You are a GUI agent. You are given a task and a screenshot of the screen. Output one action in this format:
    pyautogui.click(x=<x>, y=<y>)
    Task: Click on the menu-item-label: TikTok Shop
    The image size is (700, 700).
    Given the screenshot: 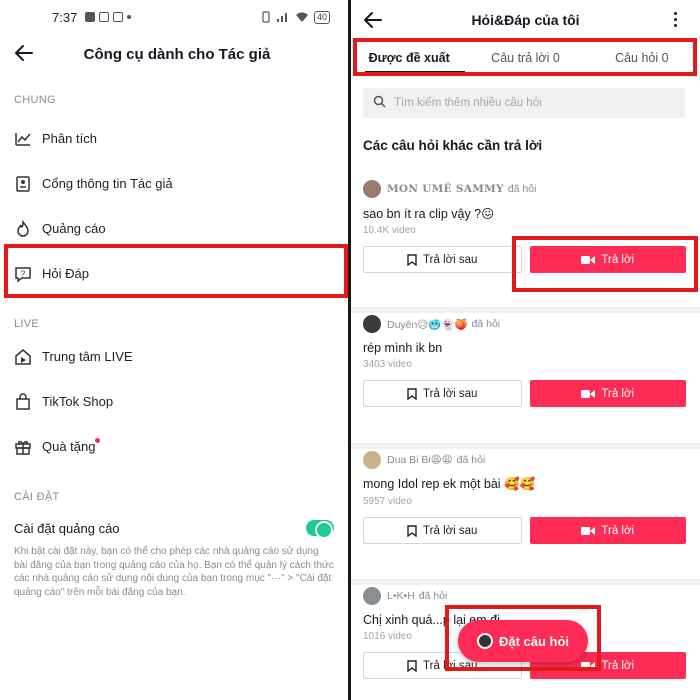 What is the action you would take?
    pyautogui.click(x=78, y=401)
    